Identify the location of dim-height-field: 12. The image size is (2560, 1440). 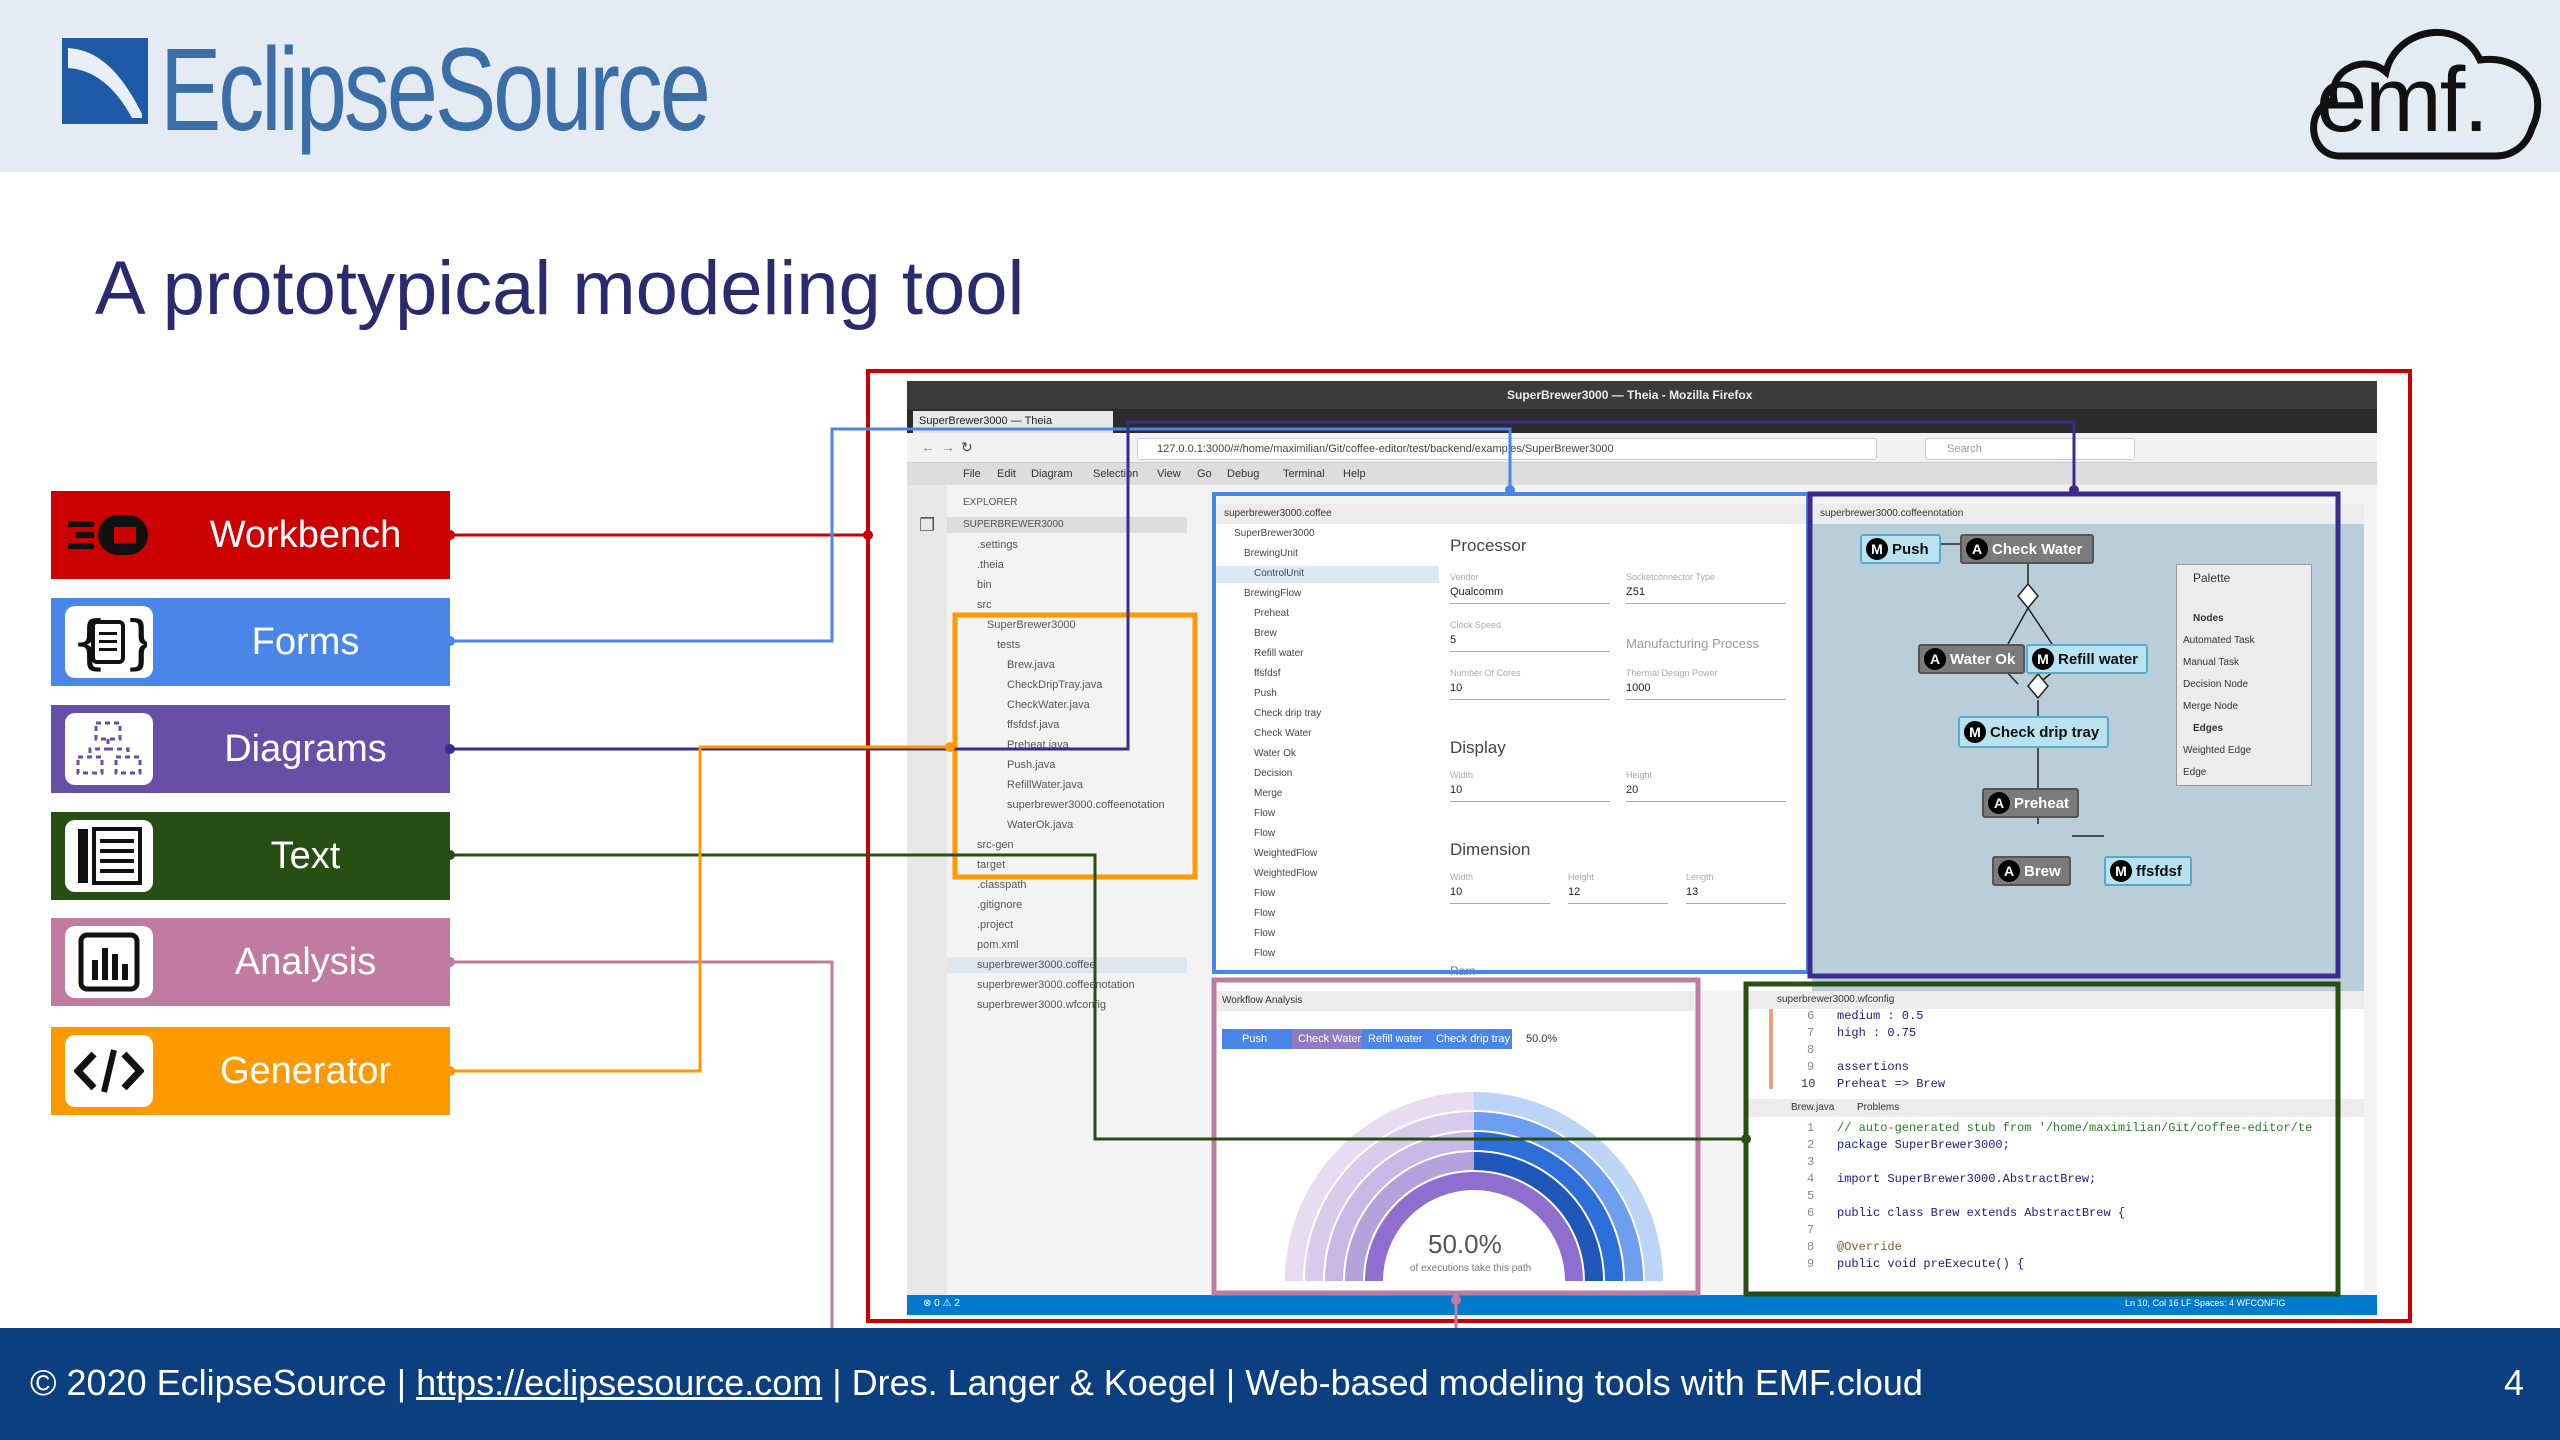
(1618, 895).